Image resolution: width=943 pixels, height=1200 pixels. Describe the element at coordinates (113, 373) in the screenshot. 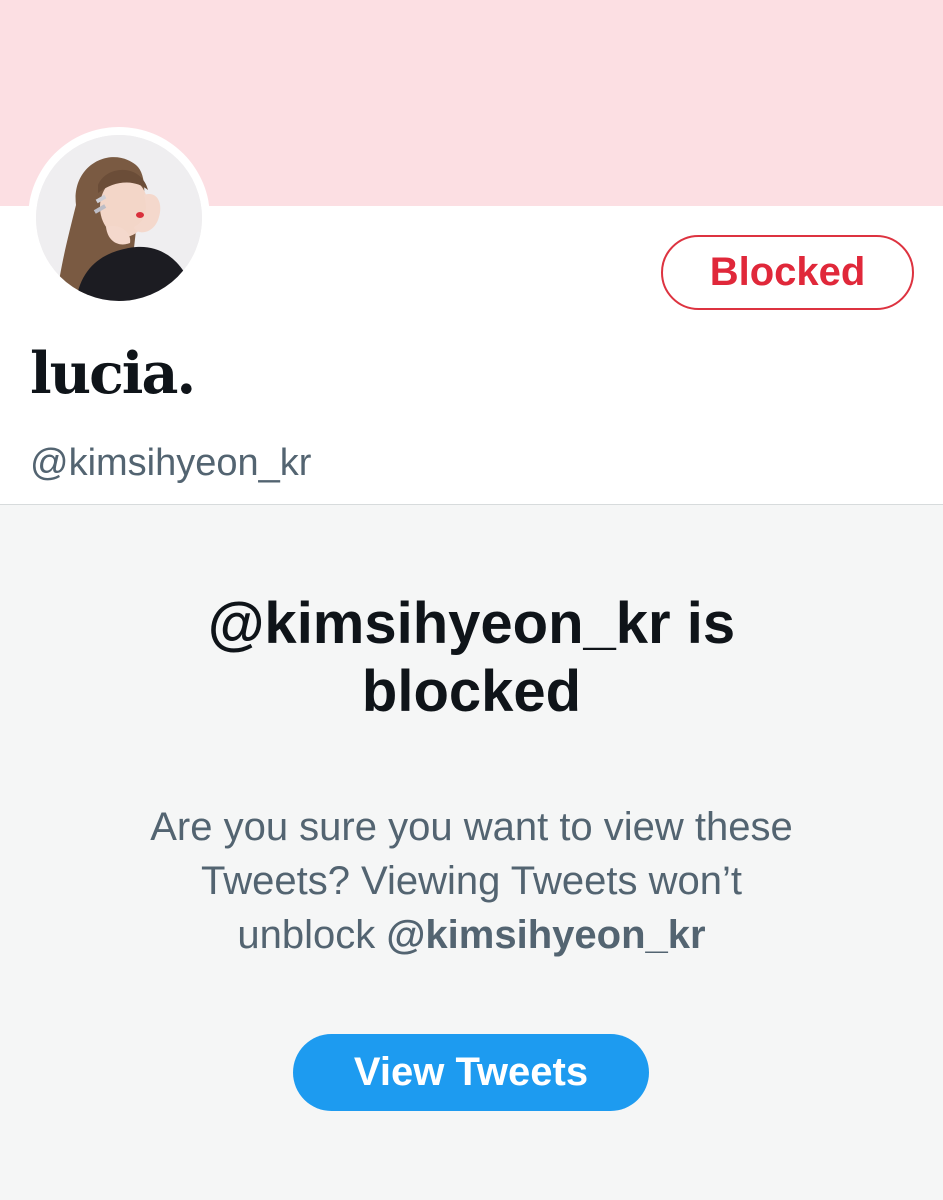

I see `profile-display-name: lucia.` at that location.